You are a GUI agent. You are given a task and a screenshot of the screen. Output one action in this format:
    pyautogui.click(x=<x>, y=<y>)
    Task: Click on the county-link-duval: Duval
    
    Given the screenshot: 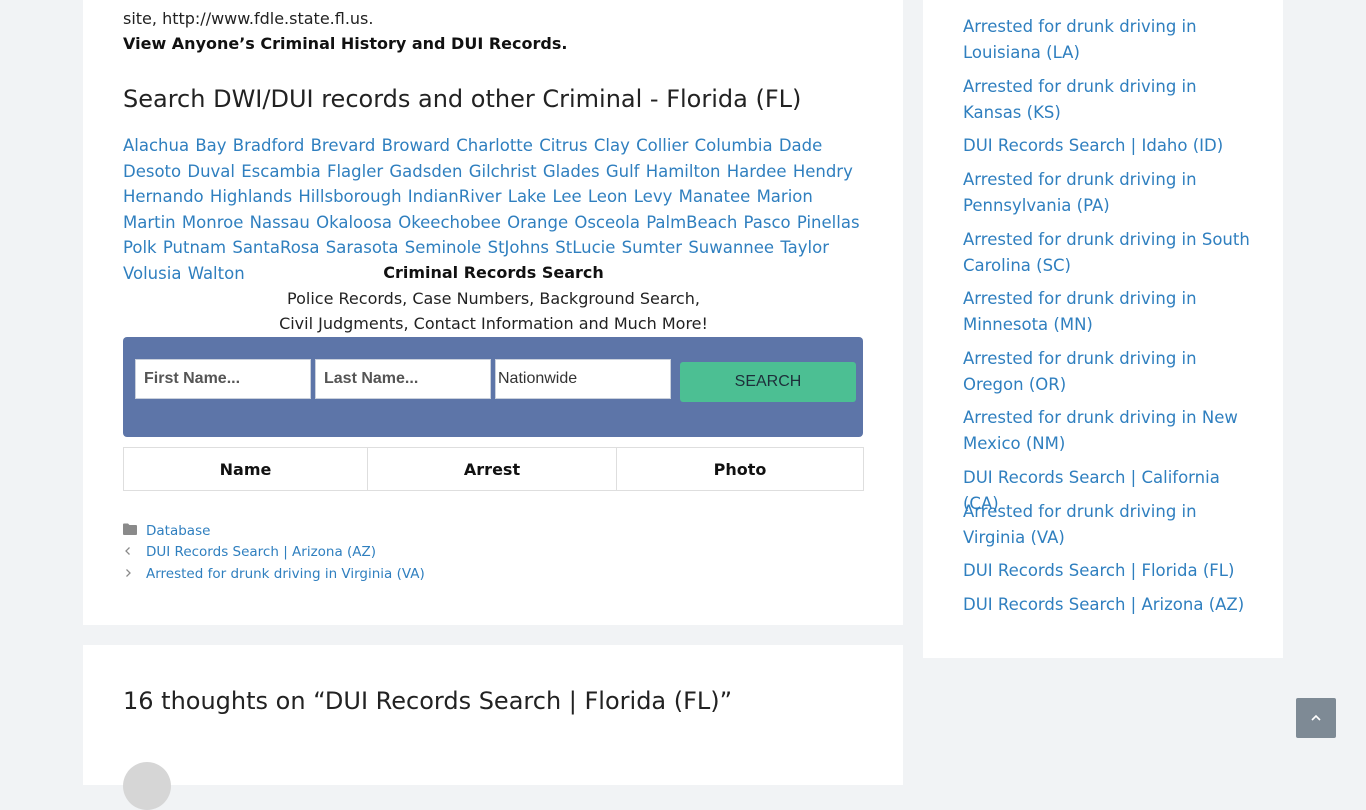 What is the action you would take?
    pyautogui.click(x=211, y=171)
    